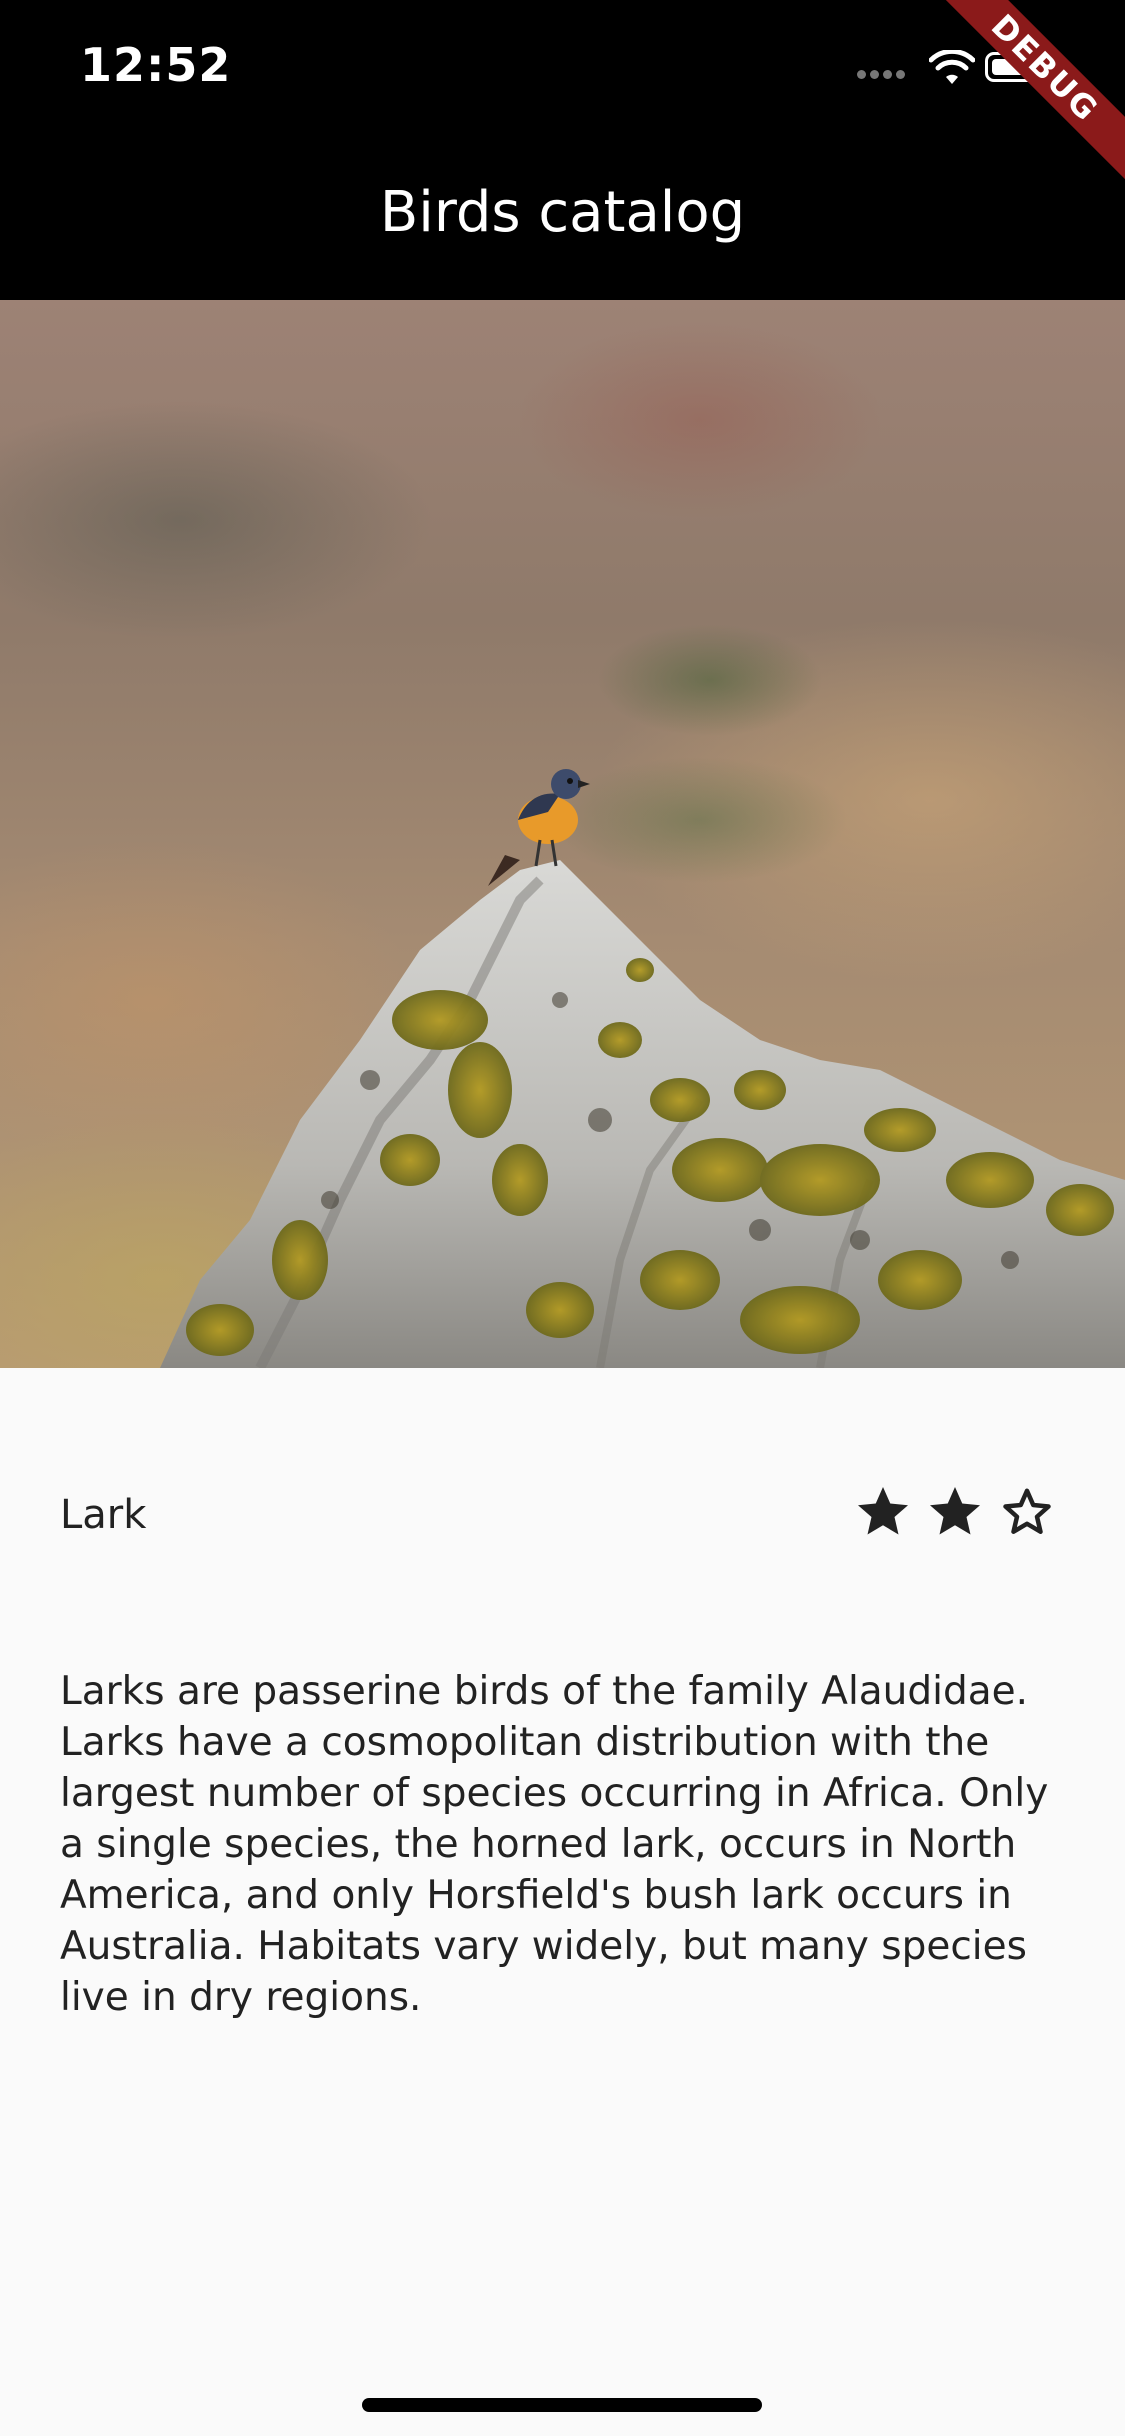  I want to click on app-bar: Birds catalog, so click(562, 220).